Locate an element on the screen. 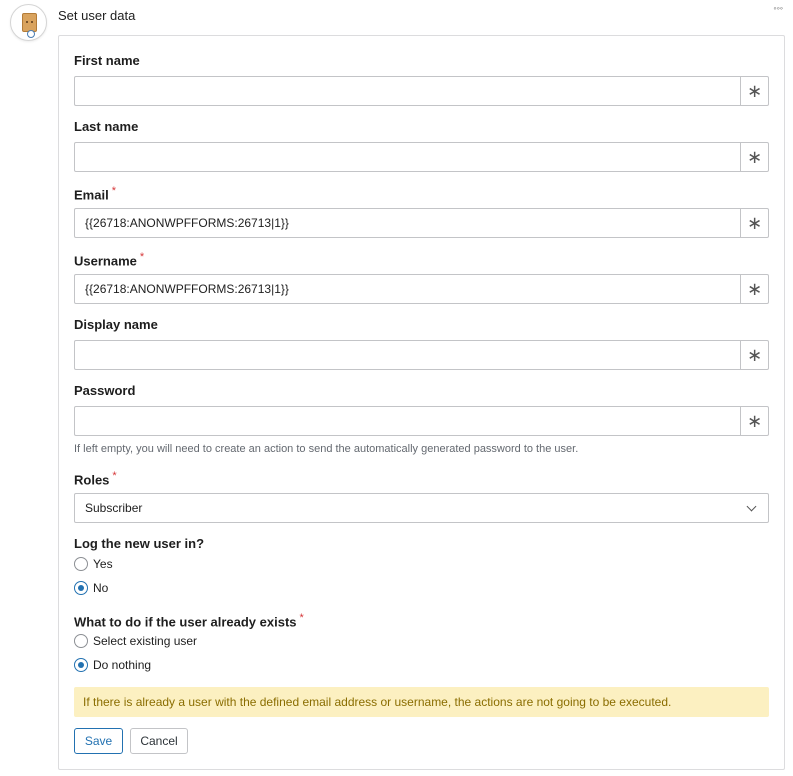 This screenshot has width=793, height=776. user-icon is located at coordinates (31, 34).